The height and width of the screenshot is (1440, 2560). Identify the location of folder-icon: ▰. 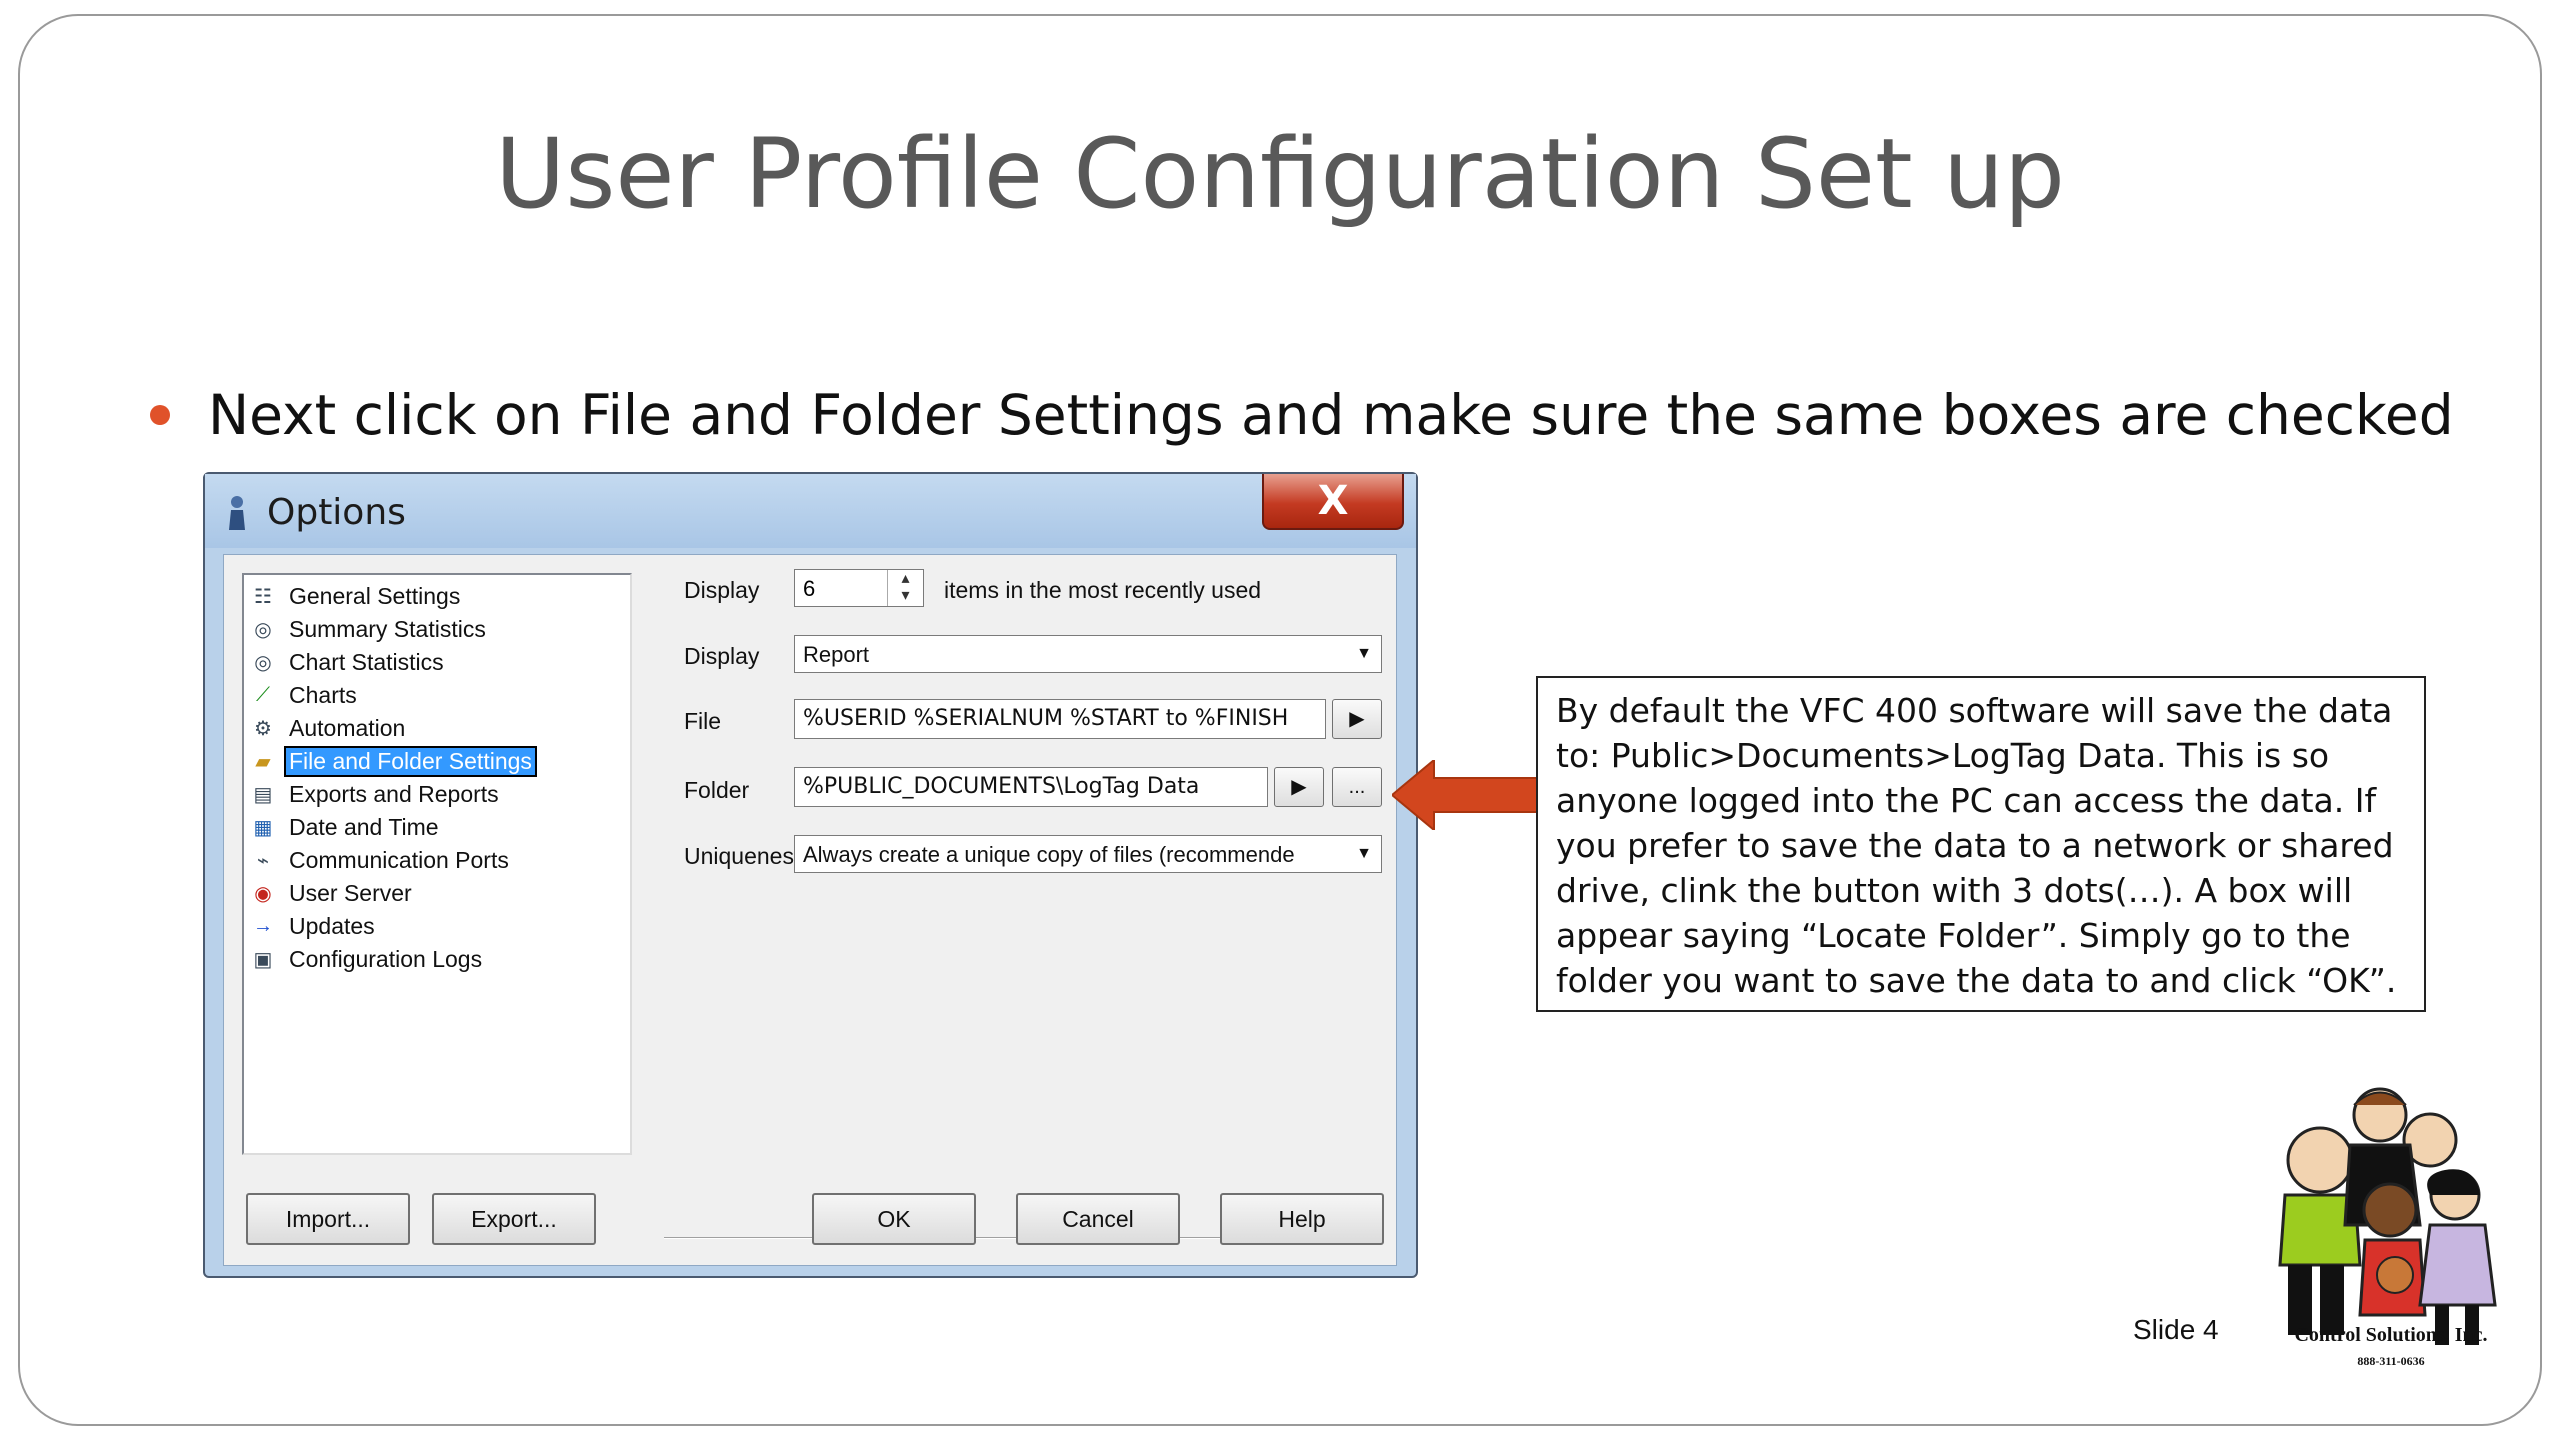
(263, 761).